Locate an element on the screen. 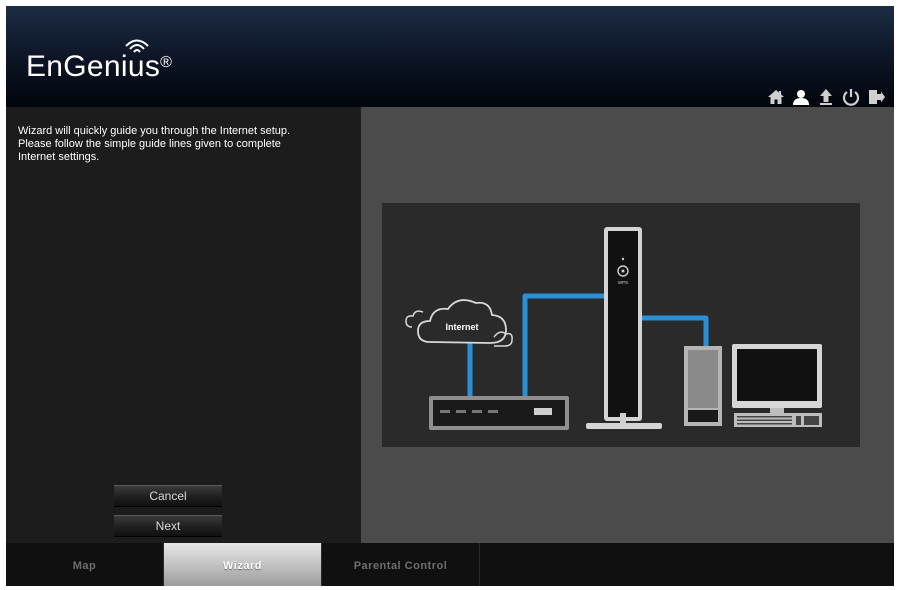  tab-wizard: Wizard is located at coordinates (243, 564).